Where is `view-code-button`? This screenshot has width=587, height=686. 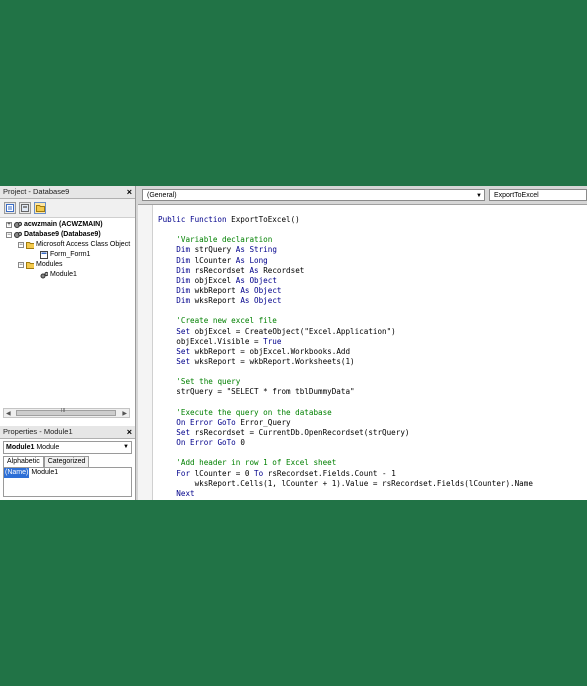
view-code-button is located at coordinates (10, 208).